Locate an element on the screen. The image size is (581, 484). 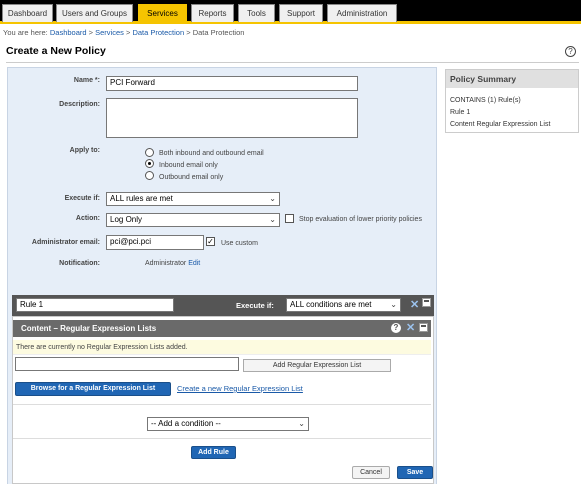
notification-value: Administrator Edit is located at coordinates (172, 263).